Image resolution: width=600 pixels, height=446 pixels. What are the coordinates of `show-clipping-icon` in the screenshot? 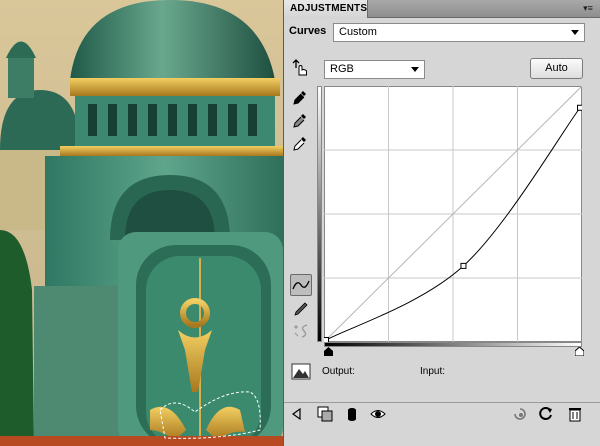 It's located at (302, 372).